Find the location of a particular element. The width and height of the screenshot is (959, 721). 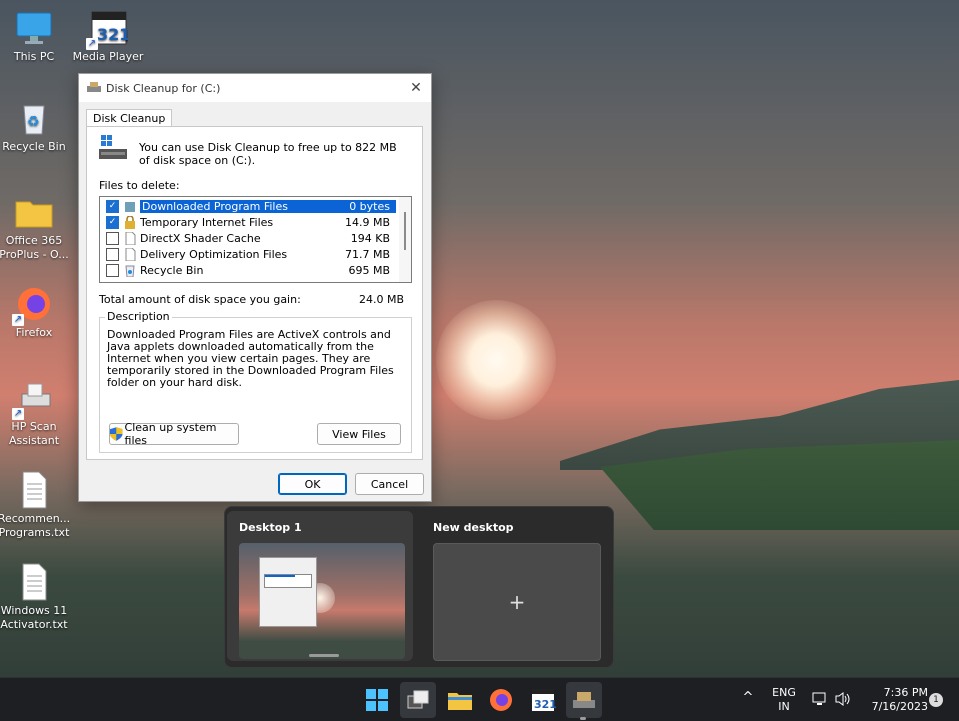

clock: 7:36 PM 7/16/2023 is located at coordinates (895, 700).